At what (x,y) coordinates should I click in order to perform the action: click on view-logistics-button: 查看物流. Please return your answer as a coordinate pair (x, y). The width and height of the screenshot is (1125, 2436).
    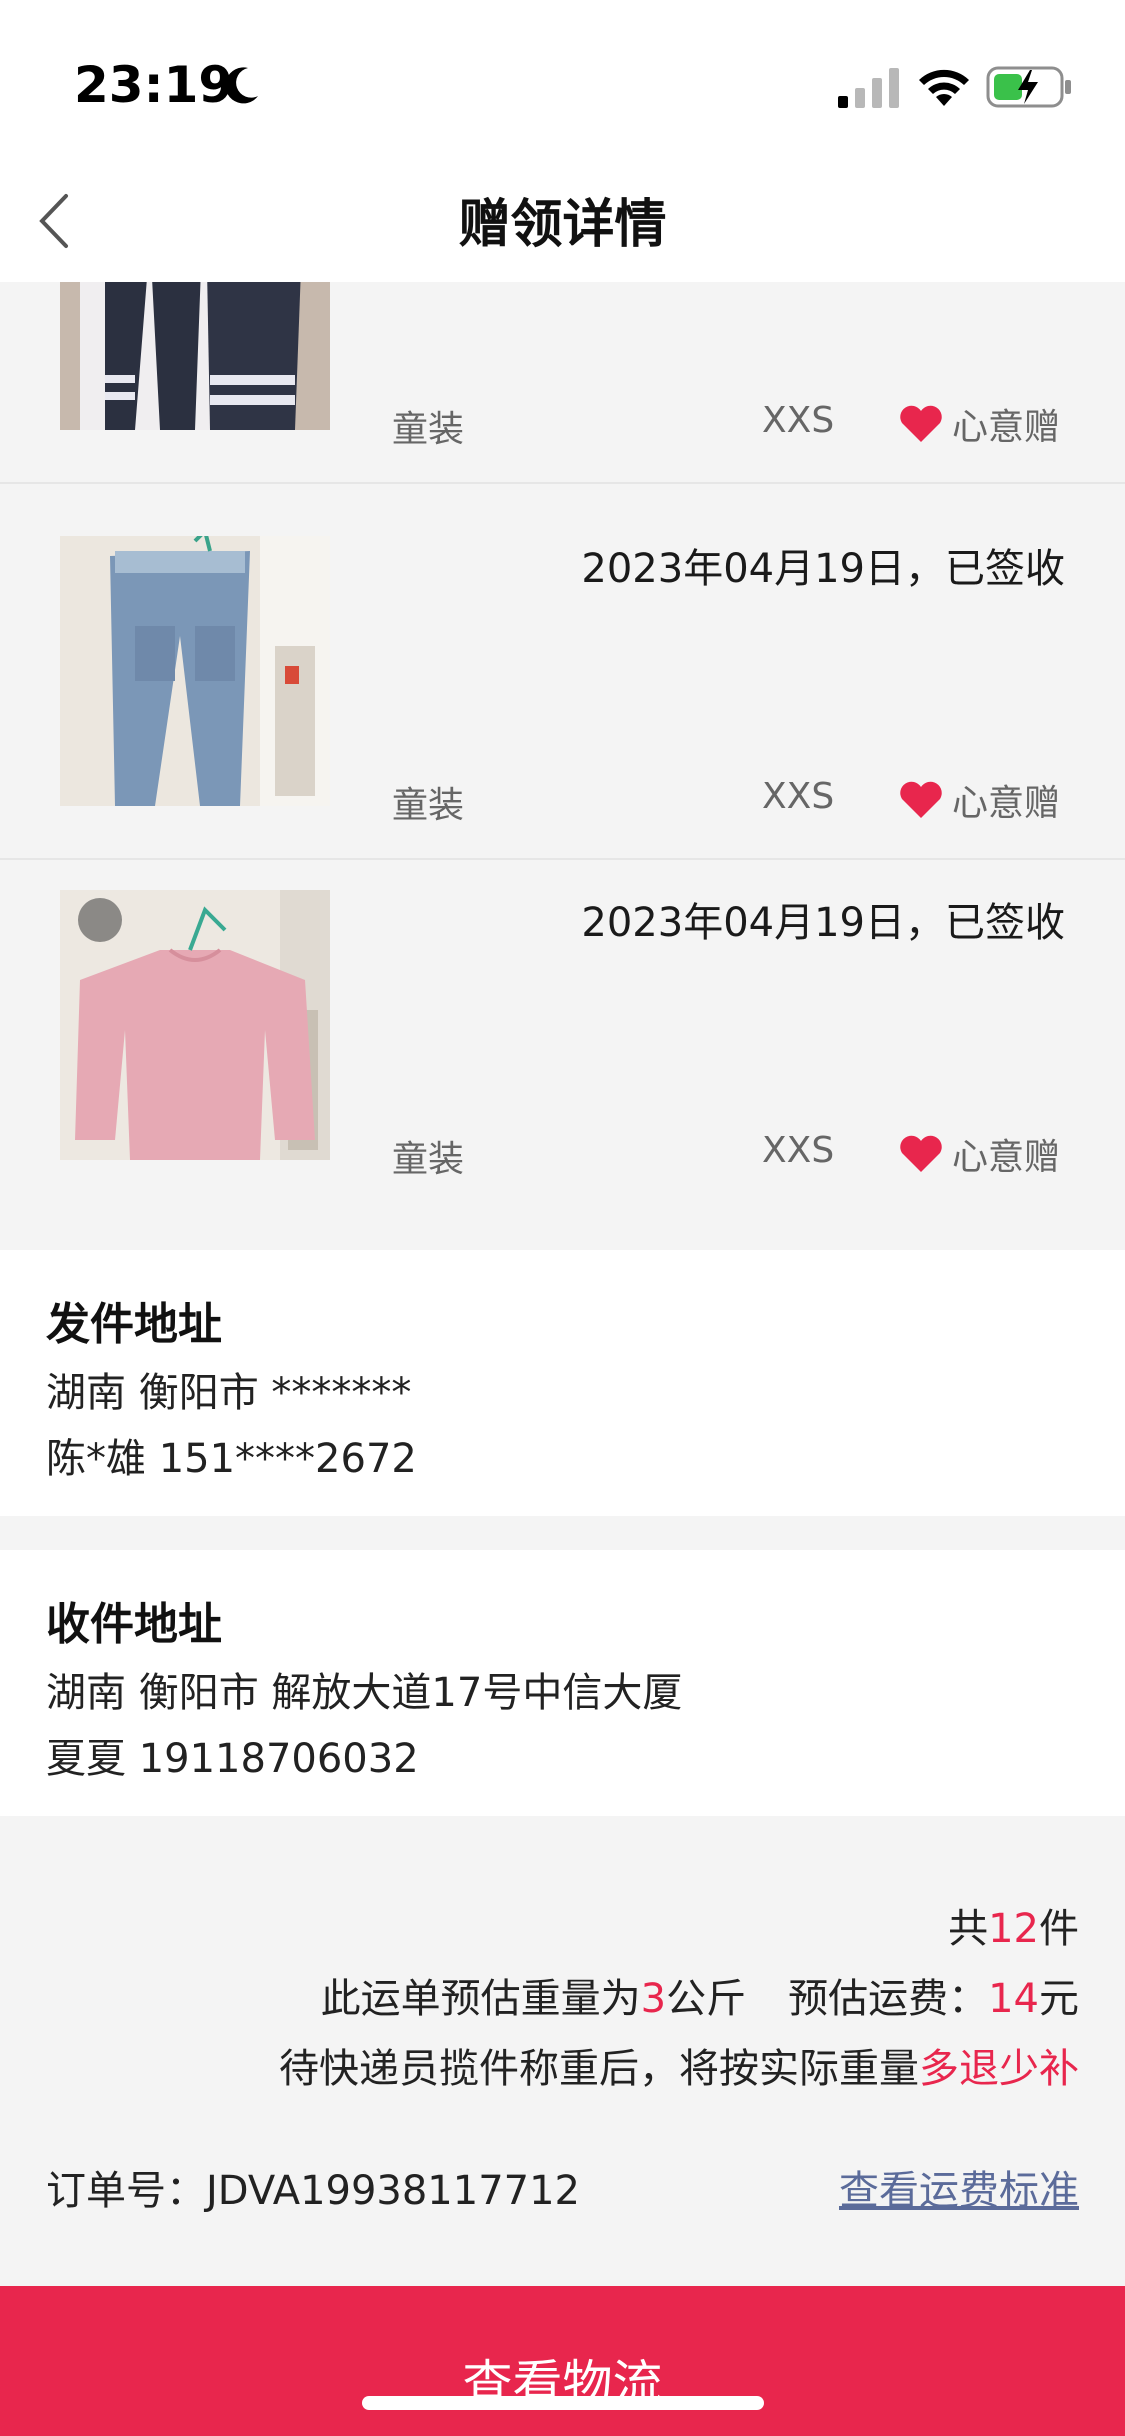
    Looking at the image, I should click on (562, 2361).